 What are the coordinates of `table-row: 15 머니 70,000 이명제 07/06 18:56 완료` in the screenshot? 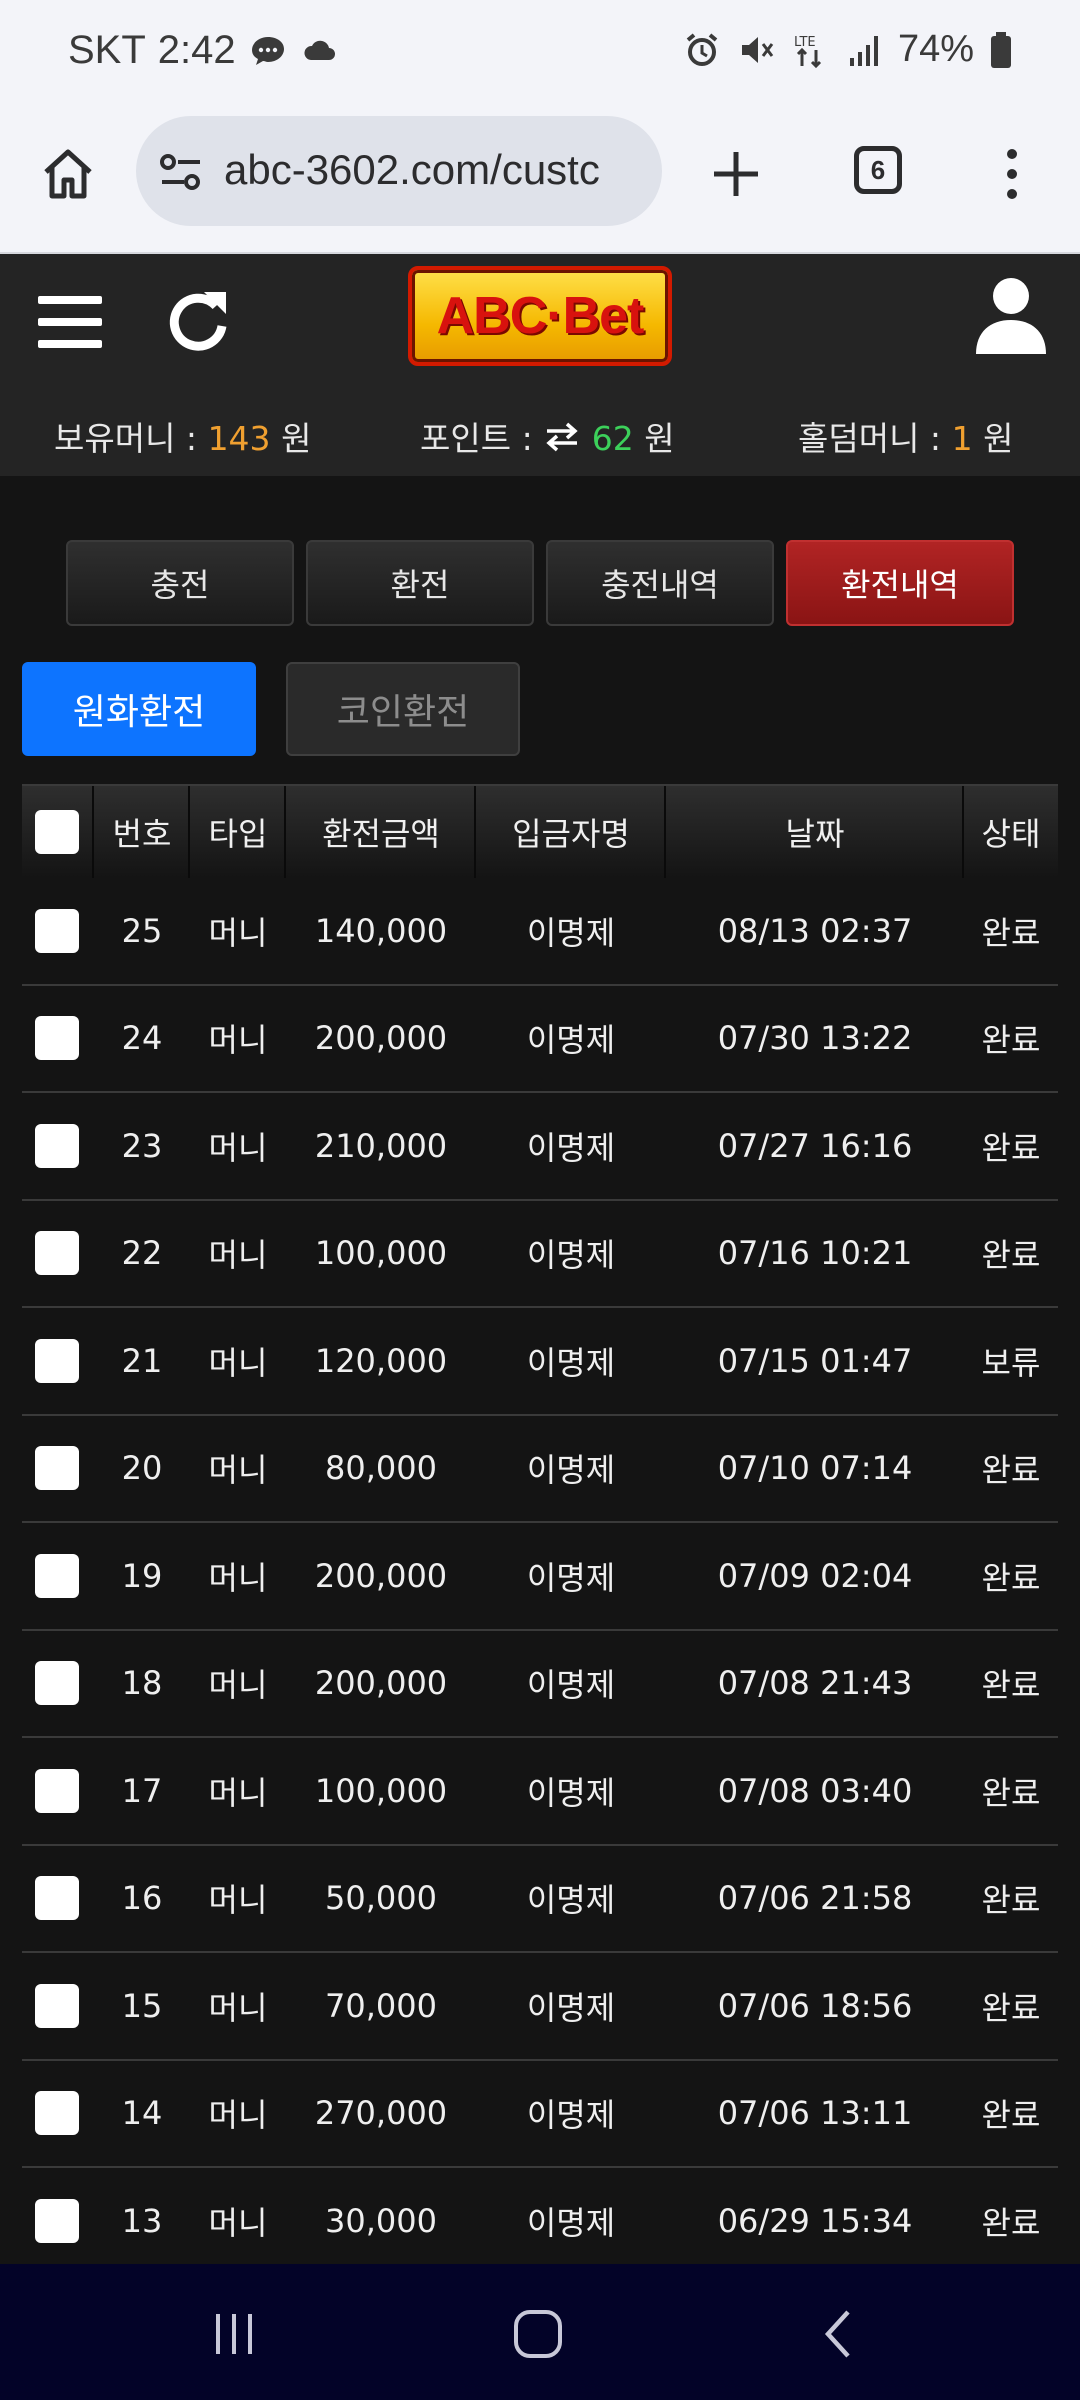 It's located at (540, 2007).